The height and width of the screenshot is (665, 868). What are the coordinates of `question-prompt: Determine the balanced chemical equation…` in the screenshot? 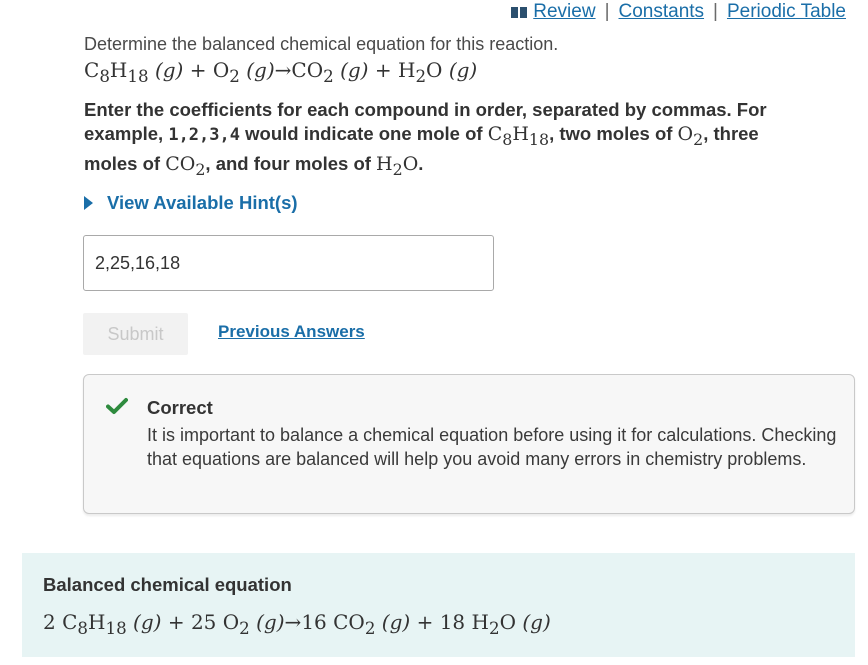 It's located at (321, 44).